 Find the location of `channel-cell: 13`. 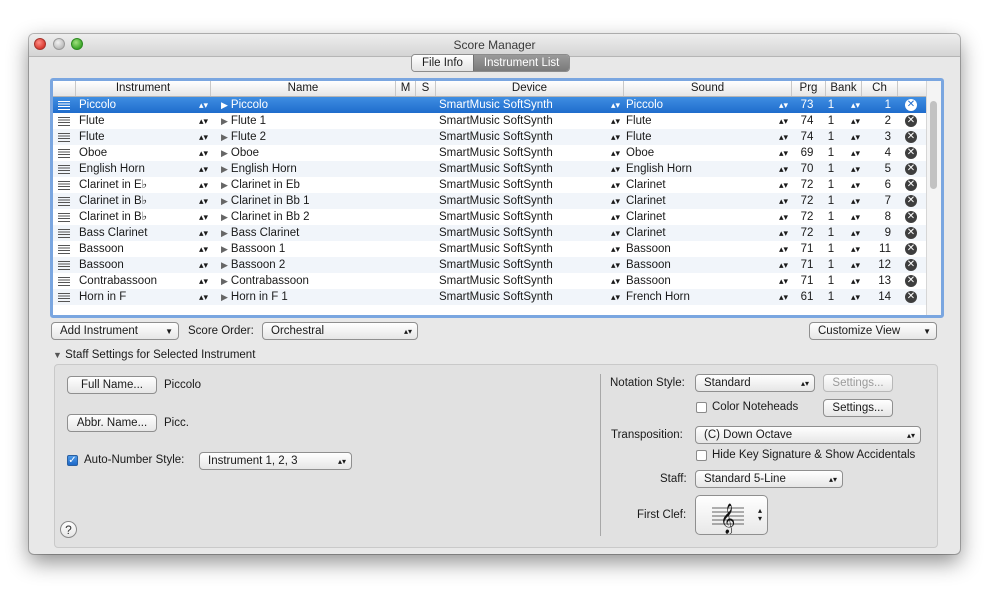

channel-cell: 13 is located at coordinates (881, 281).